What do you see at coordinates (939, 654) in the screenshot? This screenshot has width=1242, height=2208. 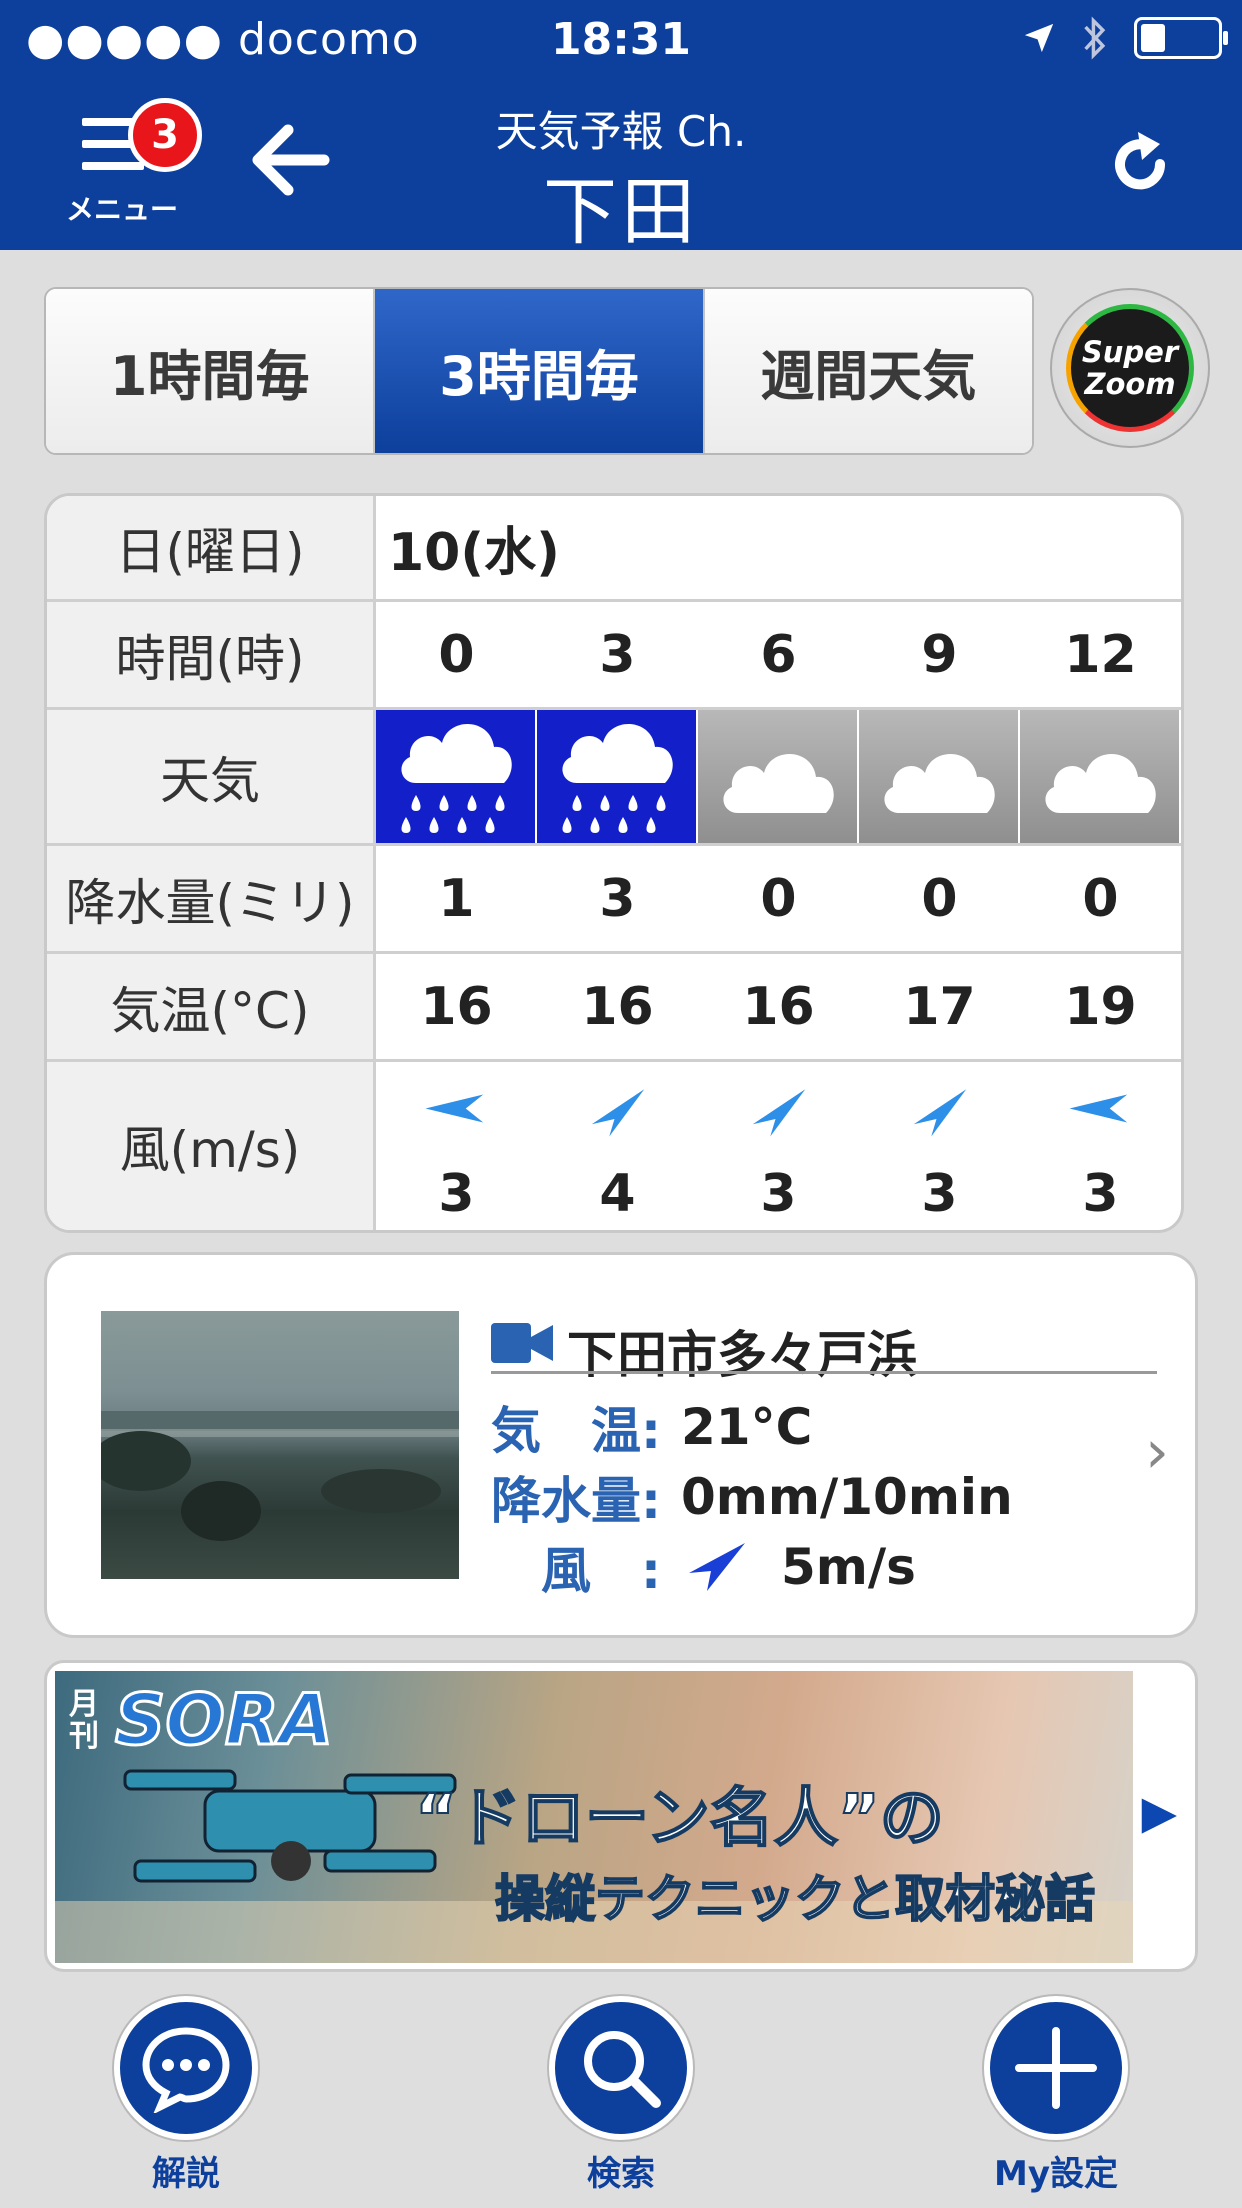 I see `hour-cell: 9` at bounding box center [939, 654].